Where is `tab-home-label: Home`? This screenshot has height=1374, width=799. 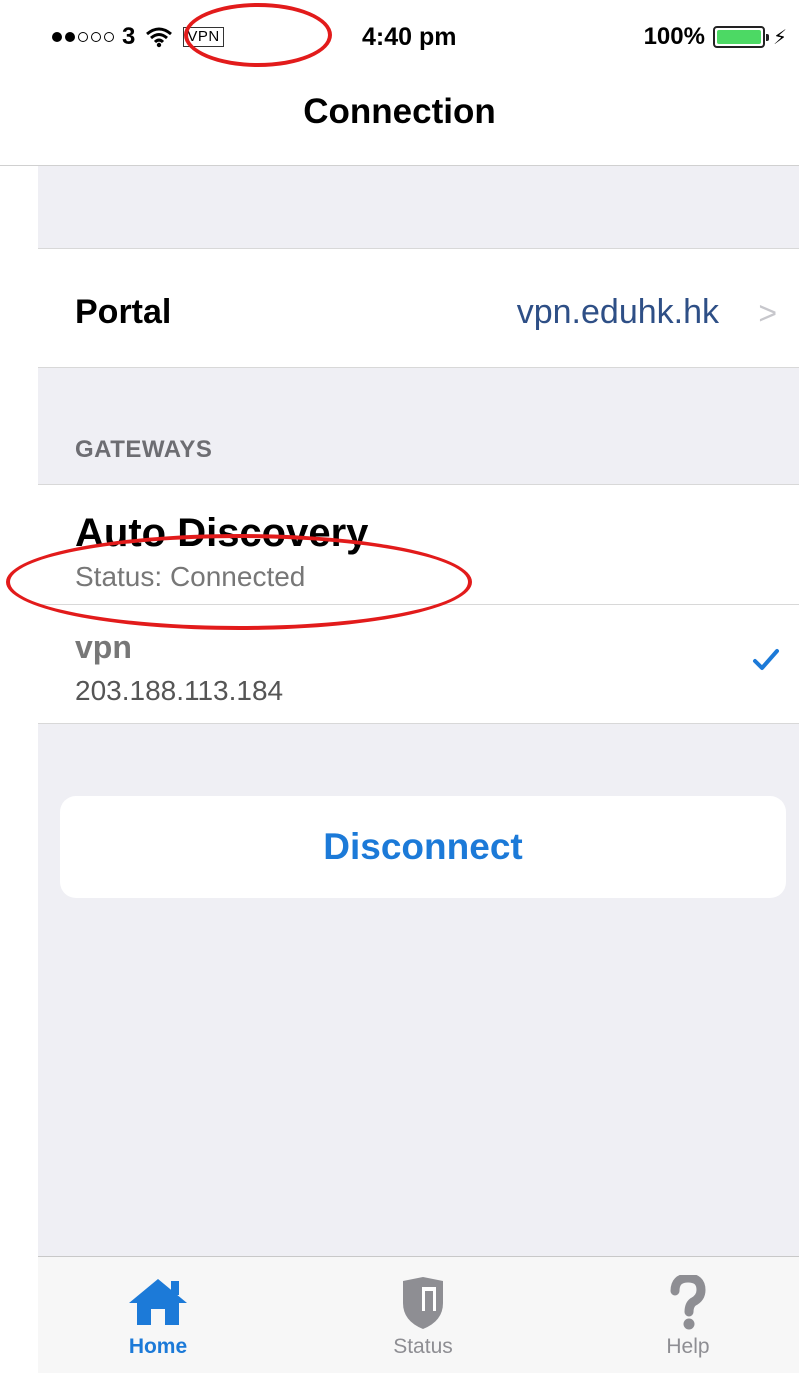 tab-home-label: Home is located at coordinates (158, 1346).